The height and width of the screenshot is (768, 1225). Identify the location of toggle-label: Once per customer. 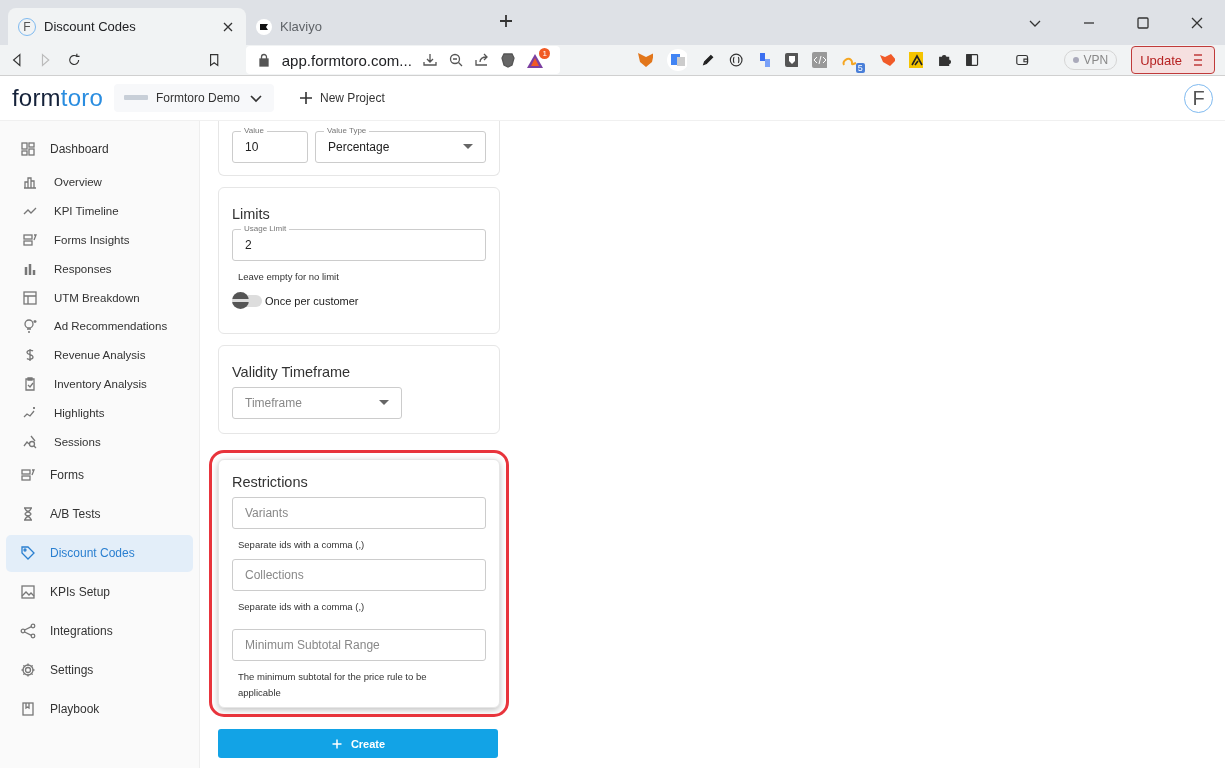
(312, 301).